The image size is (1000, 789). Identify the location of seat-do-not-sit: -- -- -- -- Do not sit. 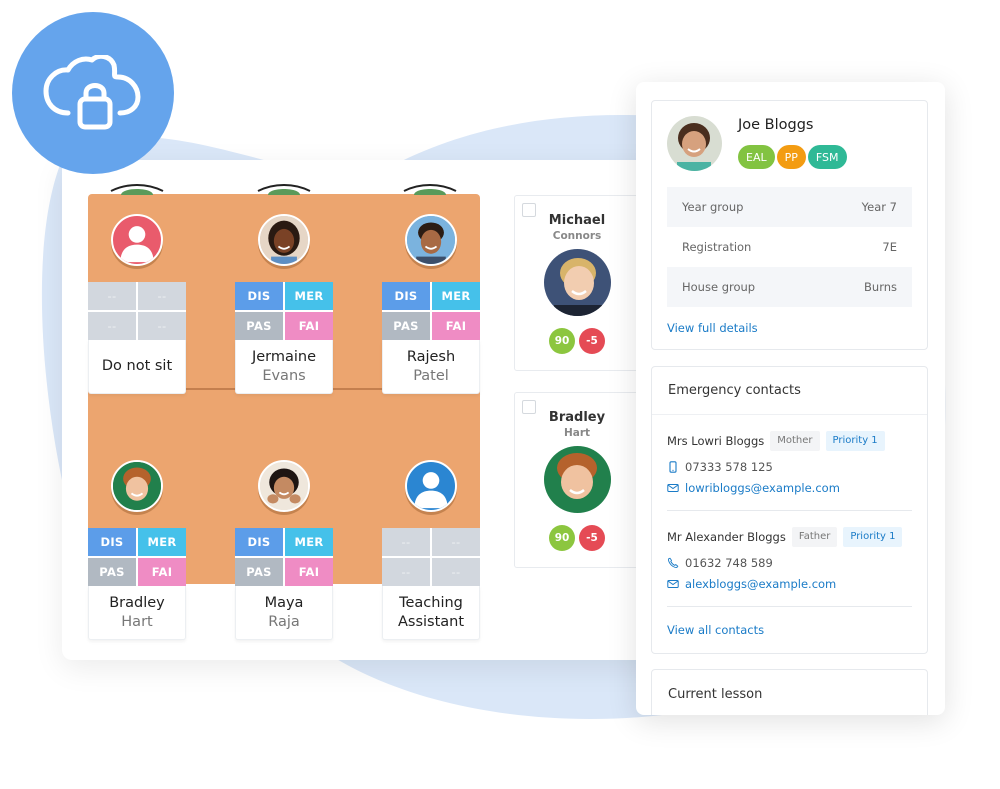
(137, 304).